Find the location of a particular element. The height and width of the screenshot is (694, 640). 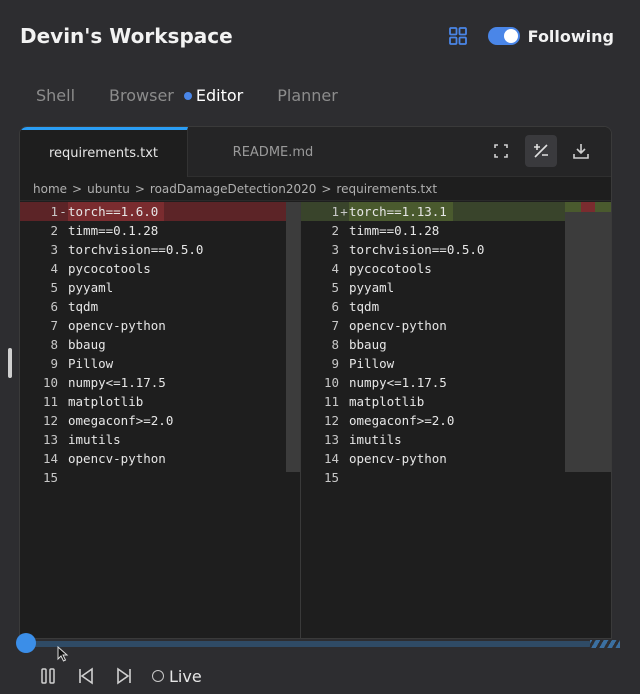

live-button: Live is located at coordinates (177, 676).